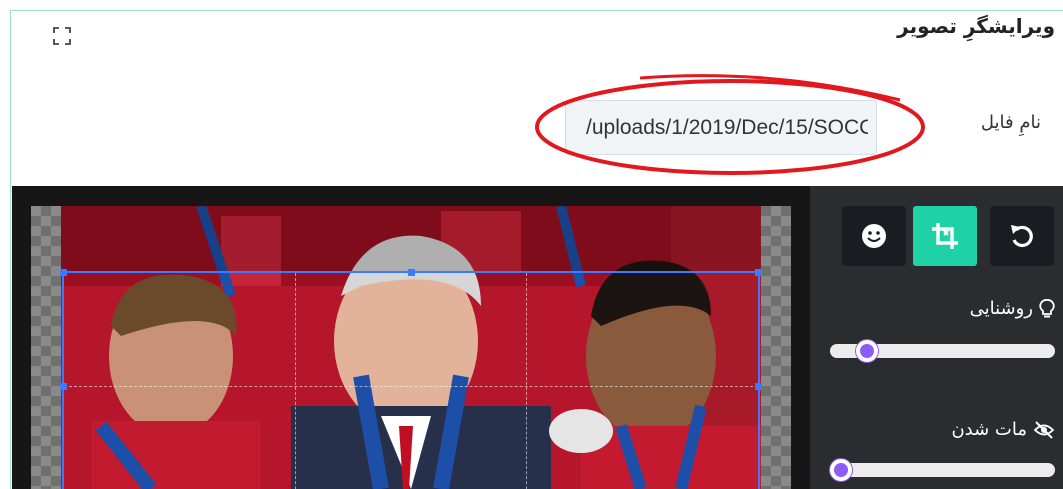  I want to click on crop-handle-top-left, so click(63, 272).